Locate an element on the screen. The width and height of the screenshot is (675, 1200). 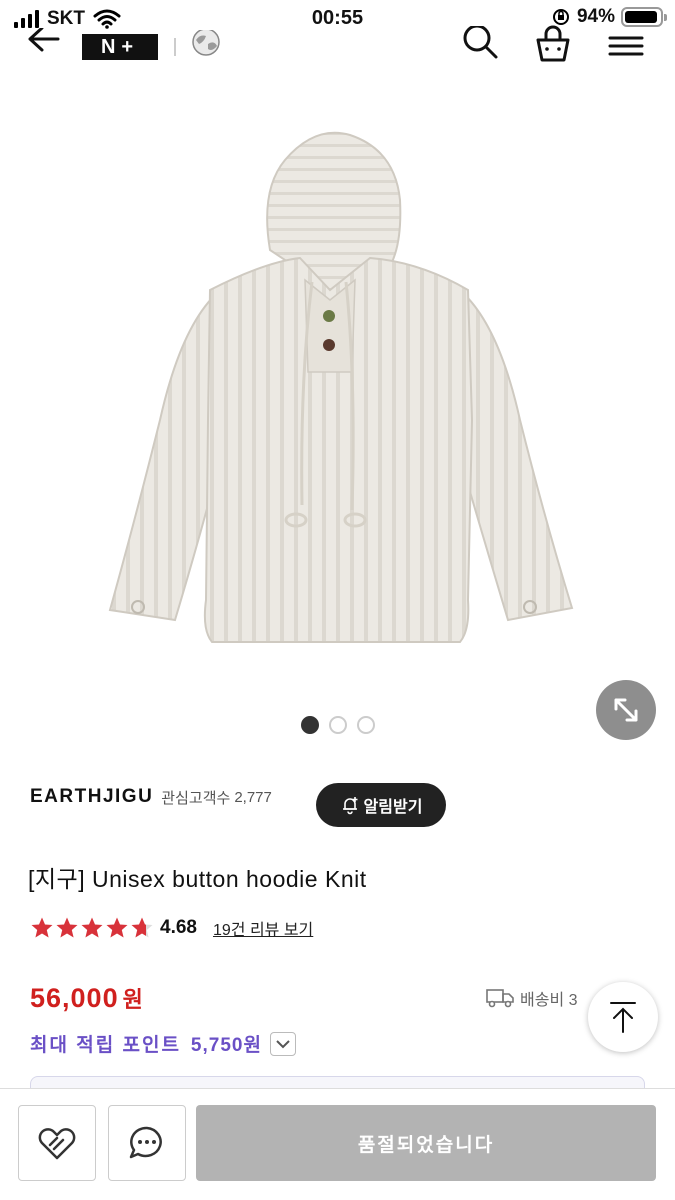
globe-icon is located at coordinates (206, 45).